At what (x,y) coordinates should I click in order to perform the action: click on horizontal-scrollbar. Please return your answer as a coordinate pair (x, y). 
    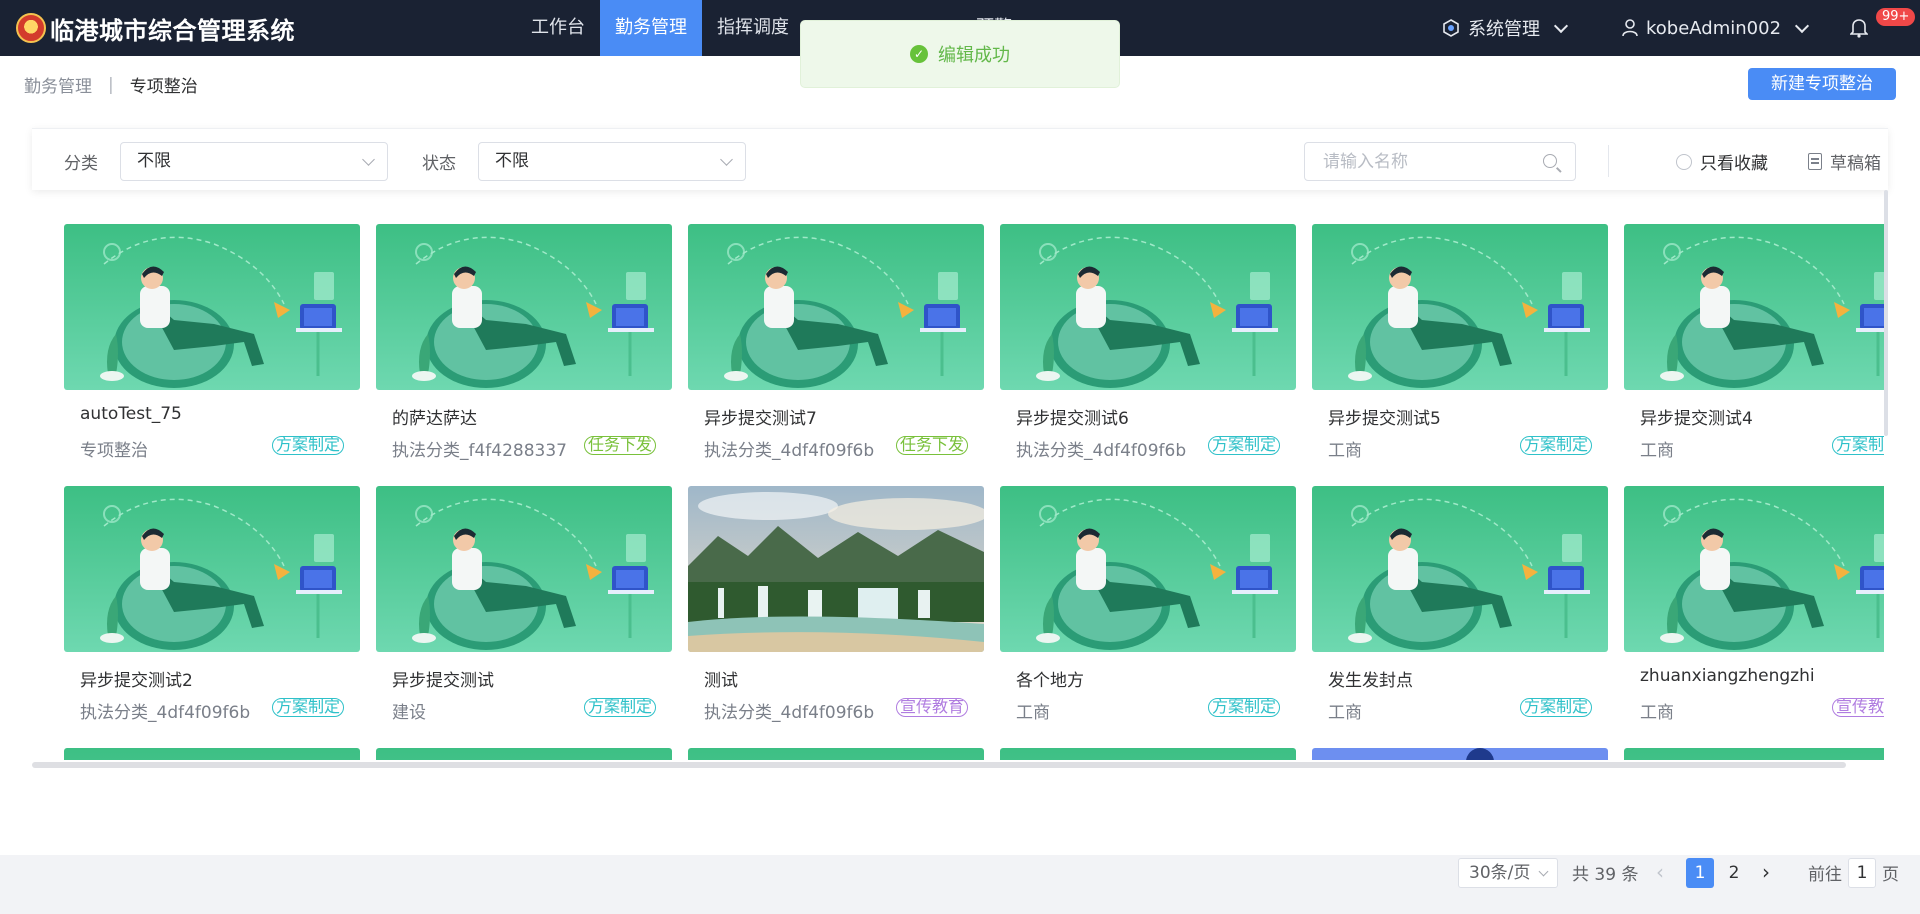
    Looking at the image, I should click on (939, 765).